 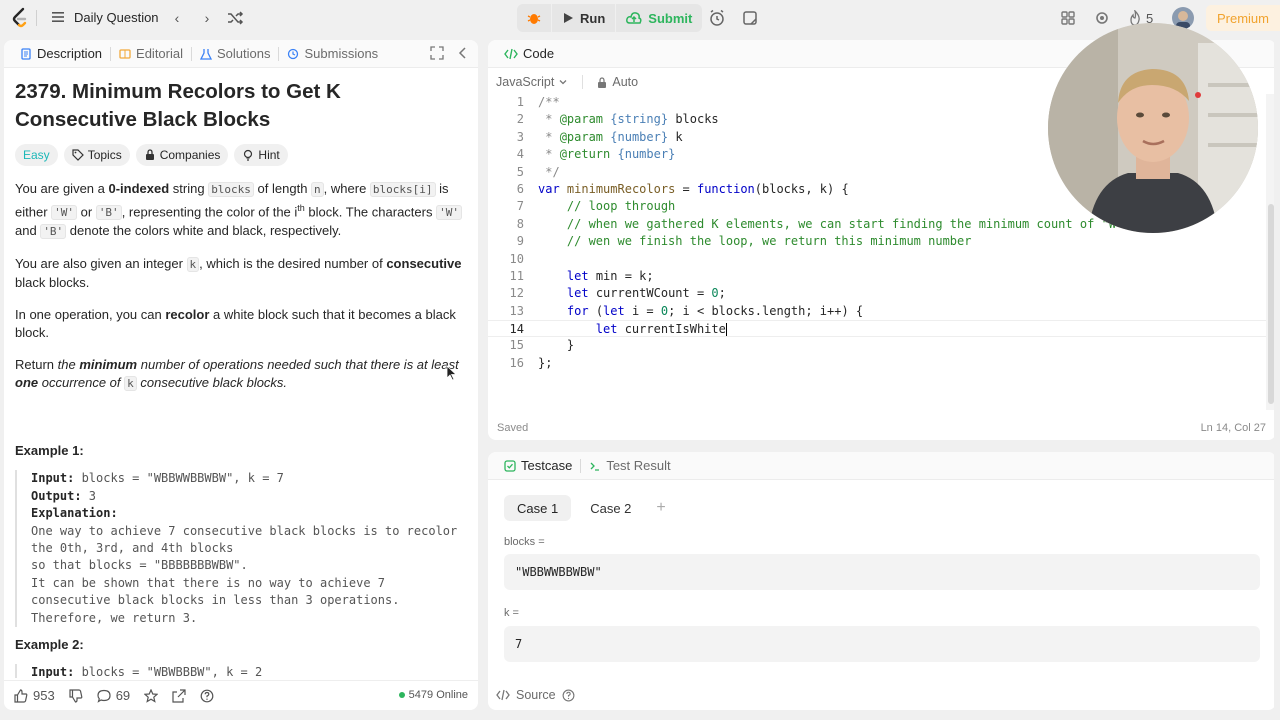 I want to click on topics-tag: Topics, so click(x=96, y=155).